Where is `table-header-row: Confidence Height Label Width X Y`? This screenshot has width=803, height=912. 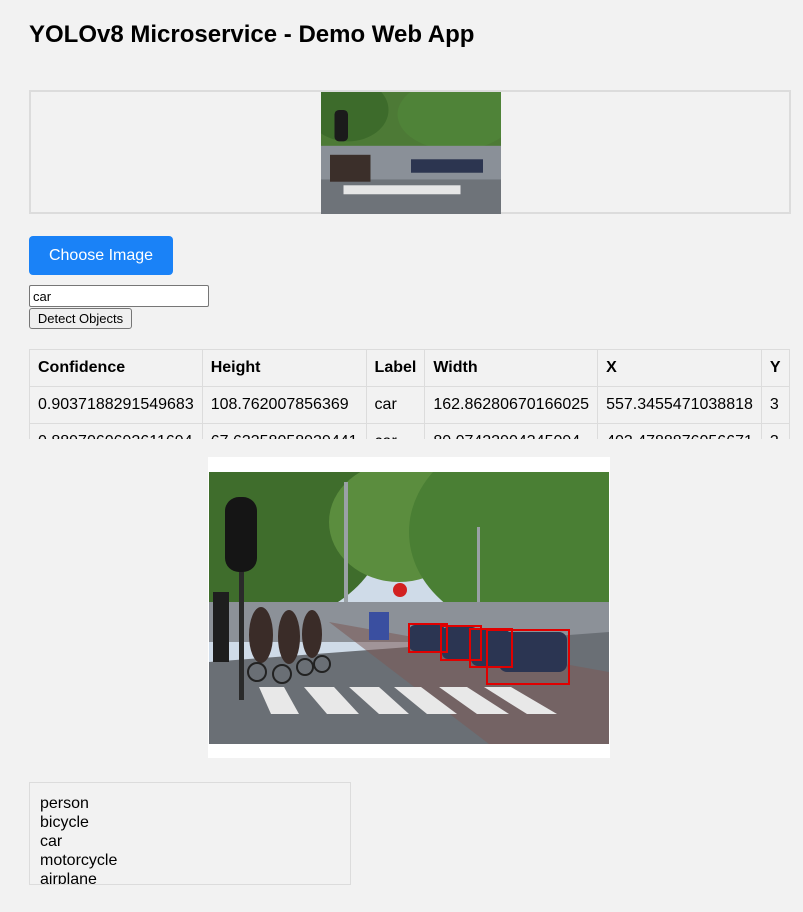 table-header-row: Confidence Height Label Width X Y is located at coordinates (409, 368).